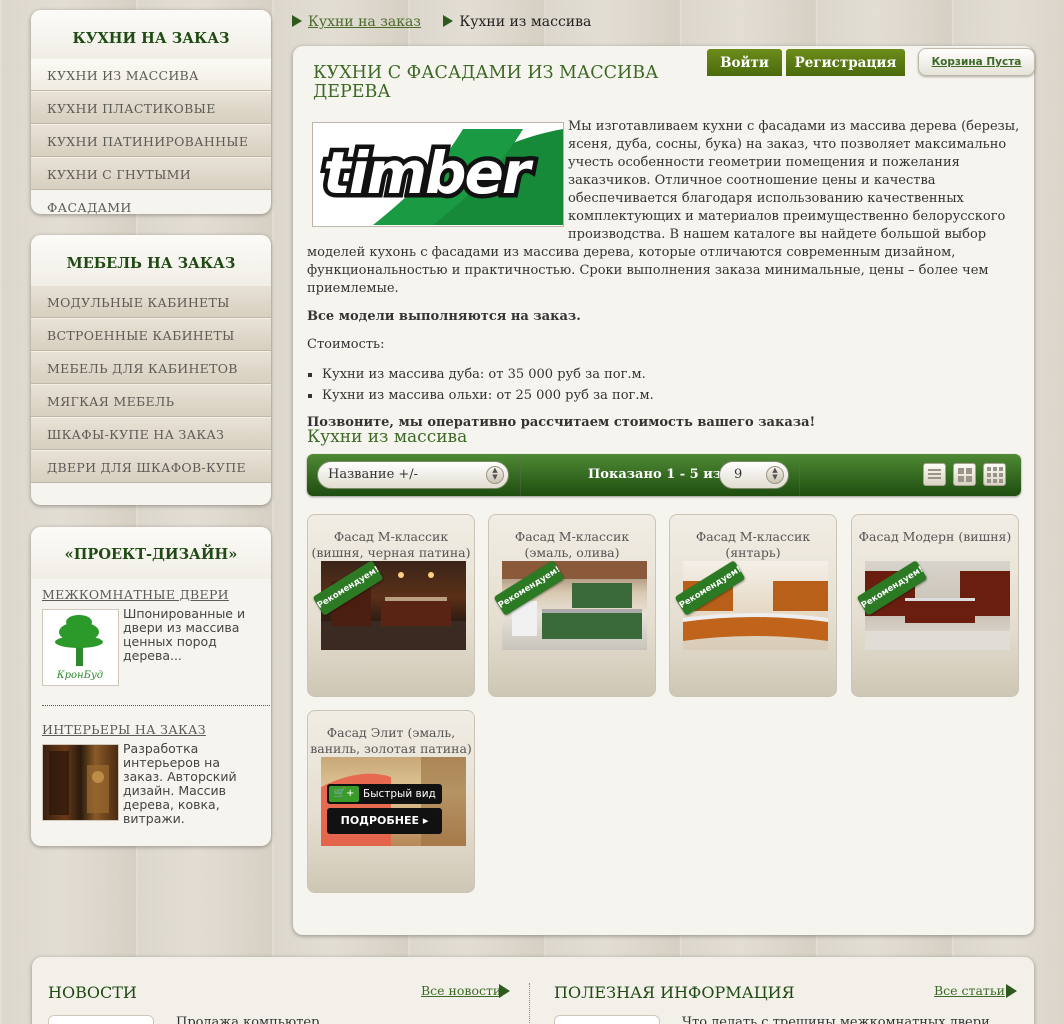 This screenshot has width=1064, height=1024. Describe the element at coordinates (151, 34) in the screenshot. I see `sidebar-kitchens-title: КУХНИ НА ЗАКАЗ` at that location.